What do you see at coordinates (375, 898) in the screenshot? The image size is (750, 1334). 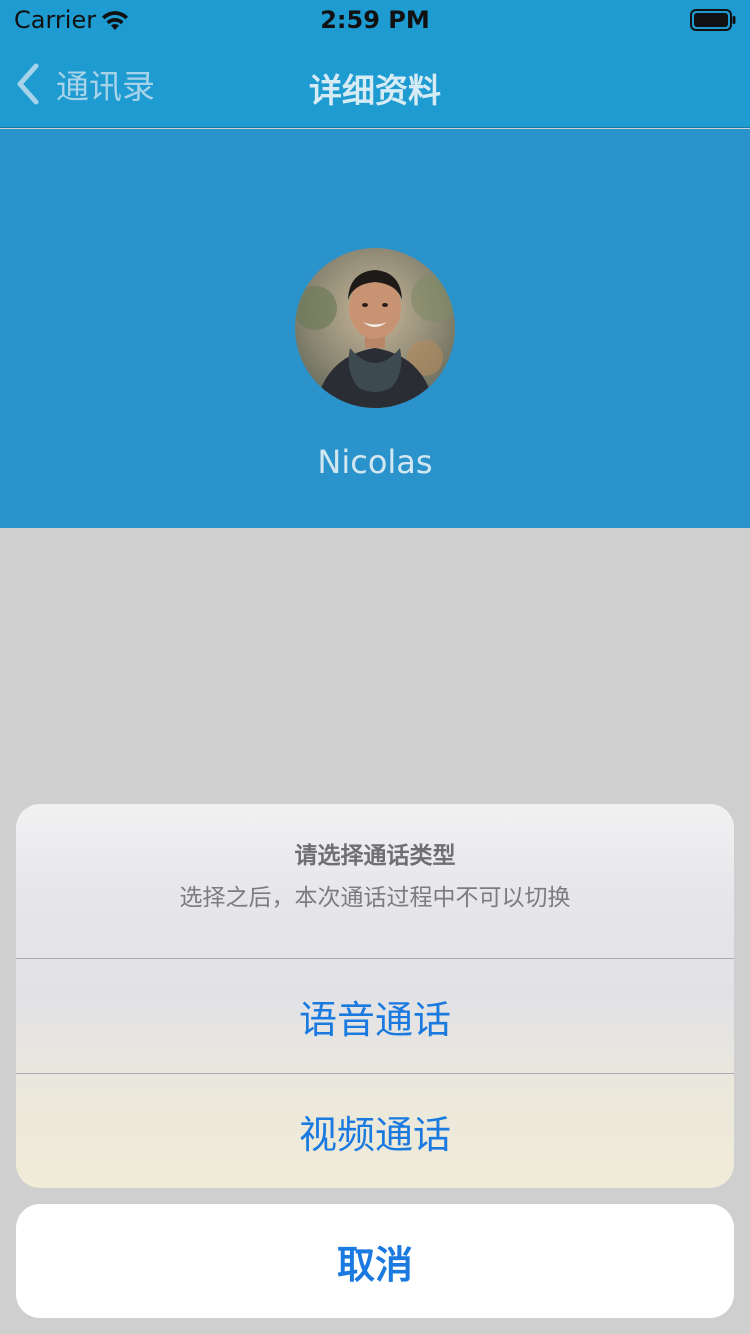 I see `action-sheet-message: 选择之后，本次通话过程中不可以切换` at bounding box center [375, 898].